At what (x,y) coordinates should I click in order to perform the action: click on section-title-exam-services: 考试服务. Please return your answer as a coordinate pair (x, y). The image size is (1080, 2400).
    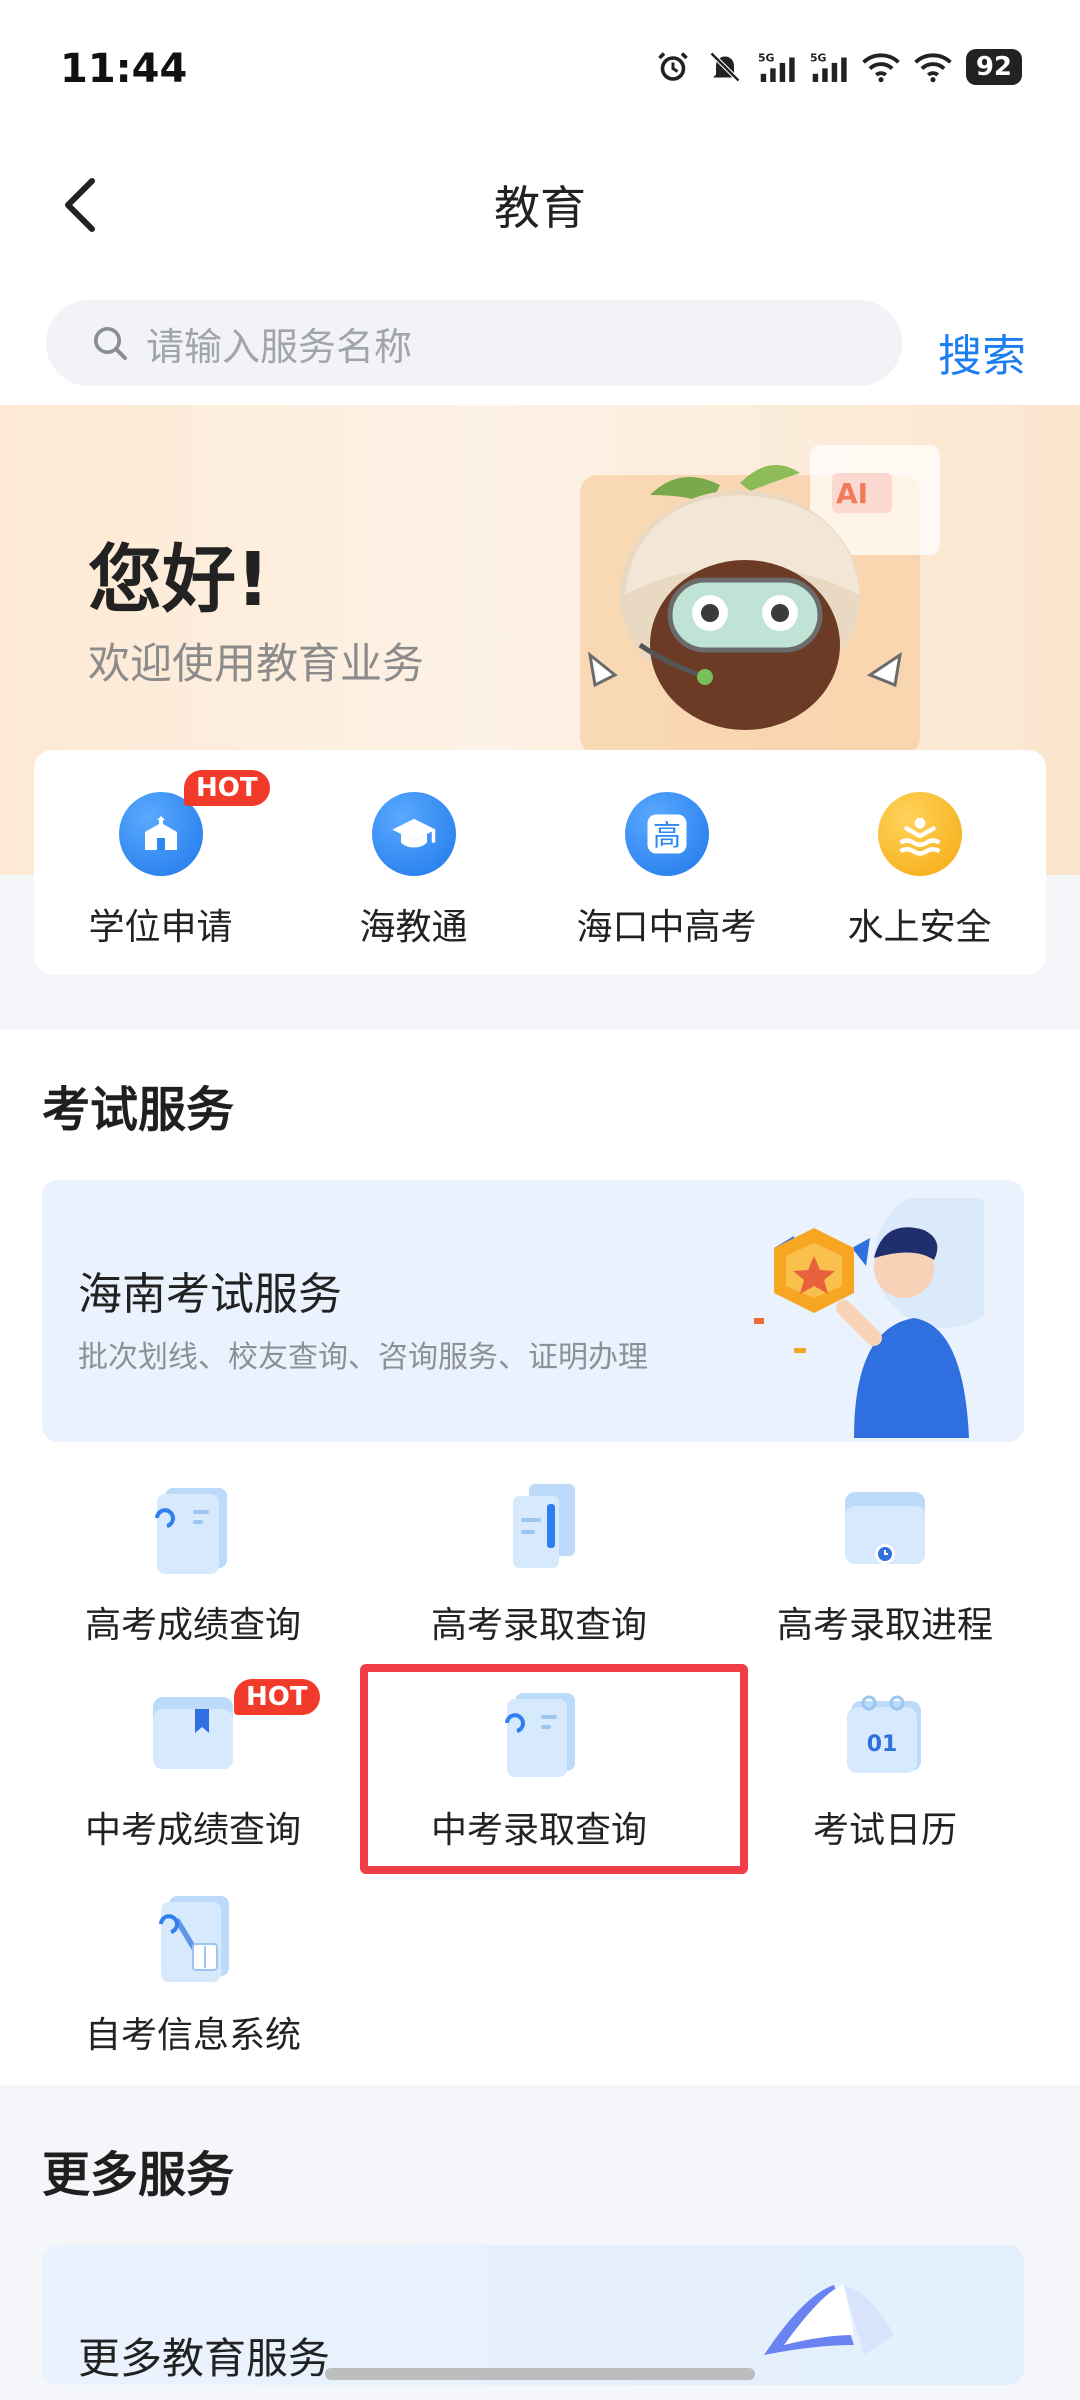
    Looking at the image, I should click on (138, 1110).